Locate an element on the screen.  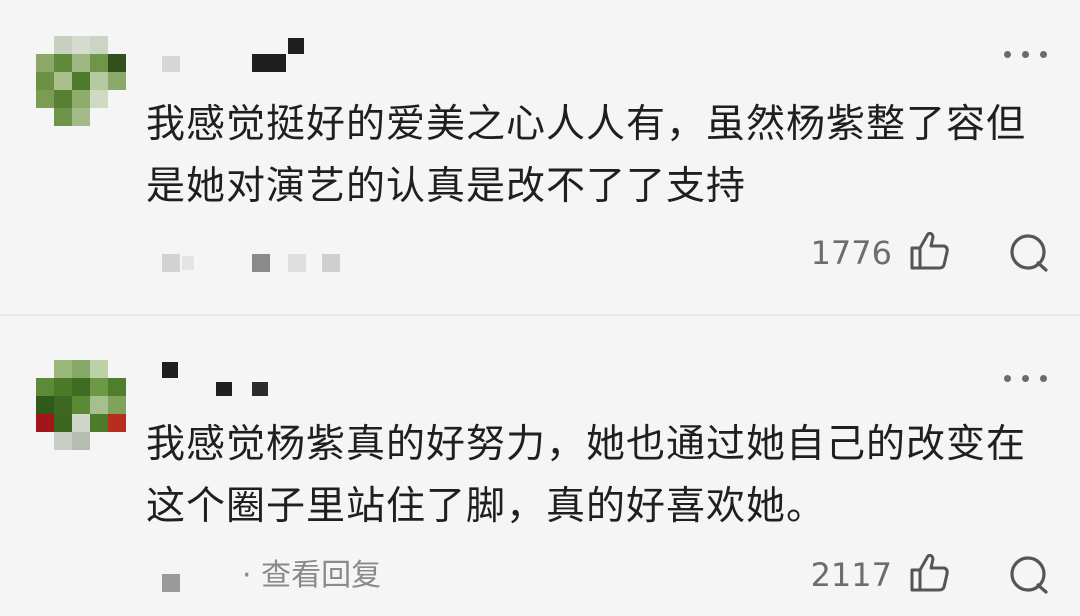
comment-text: 我感觉挺好的爱美之心人人有，虽然杨紫整了容但是她对演艺的认真是改不了了支持 is located at coordinates (586, 155).